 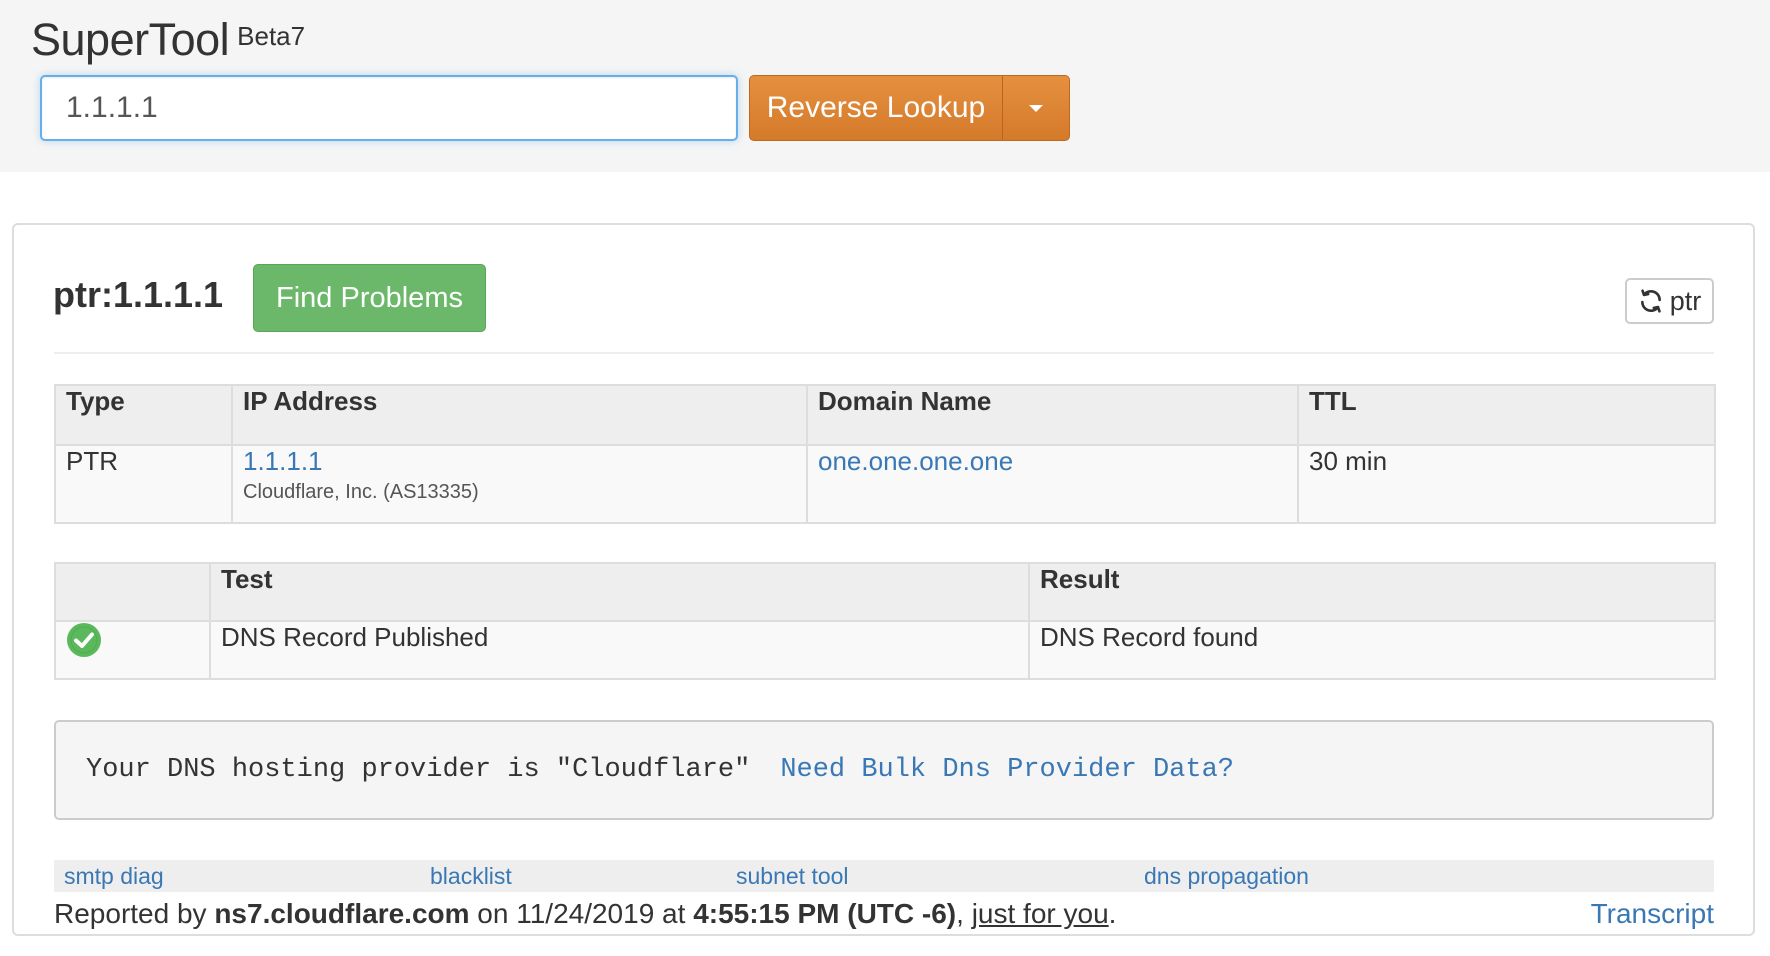 I want to click on footer-period: ., so click(x=1112, y=913).